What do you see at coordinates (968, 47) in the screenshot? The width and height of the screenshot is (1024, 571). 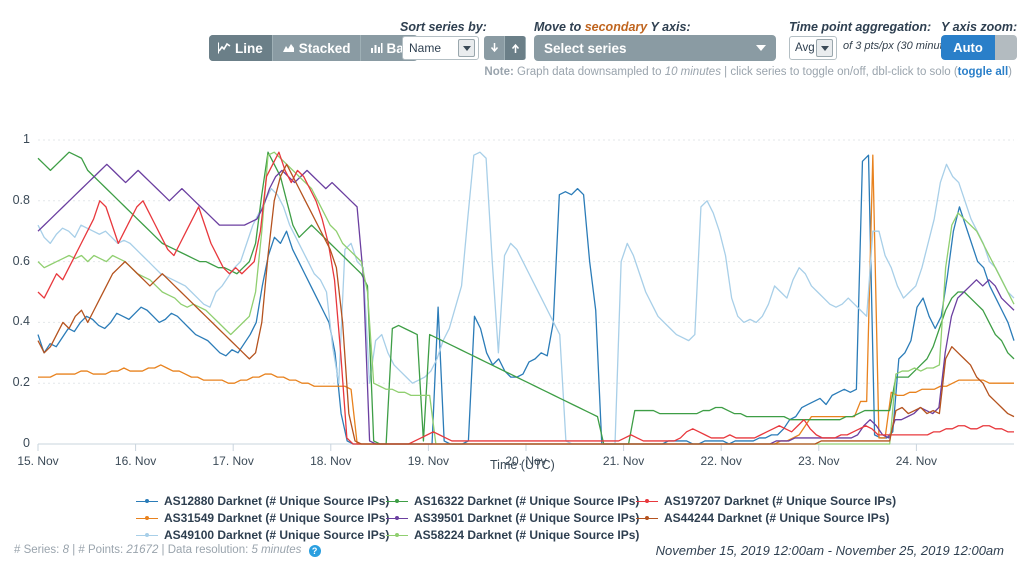 I see `y-axis-zoom-value: Auto` at bounding box center [968, 47].